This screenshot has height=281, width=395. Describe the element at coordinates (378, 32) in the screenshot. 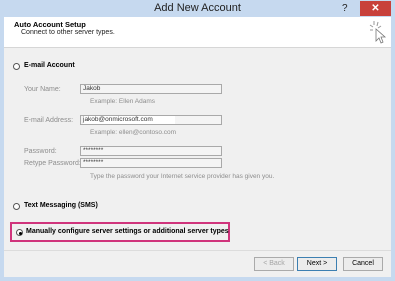

I see `pointer-click-icon` at that location.